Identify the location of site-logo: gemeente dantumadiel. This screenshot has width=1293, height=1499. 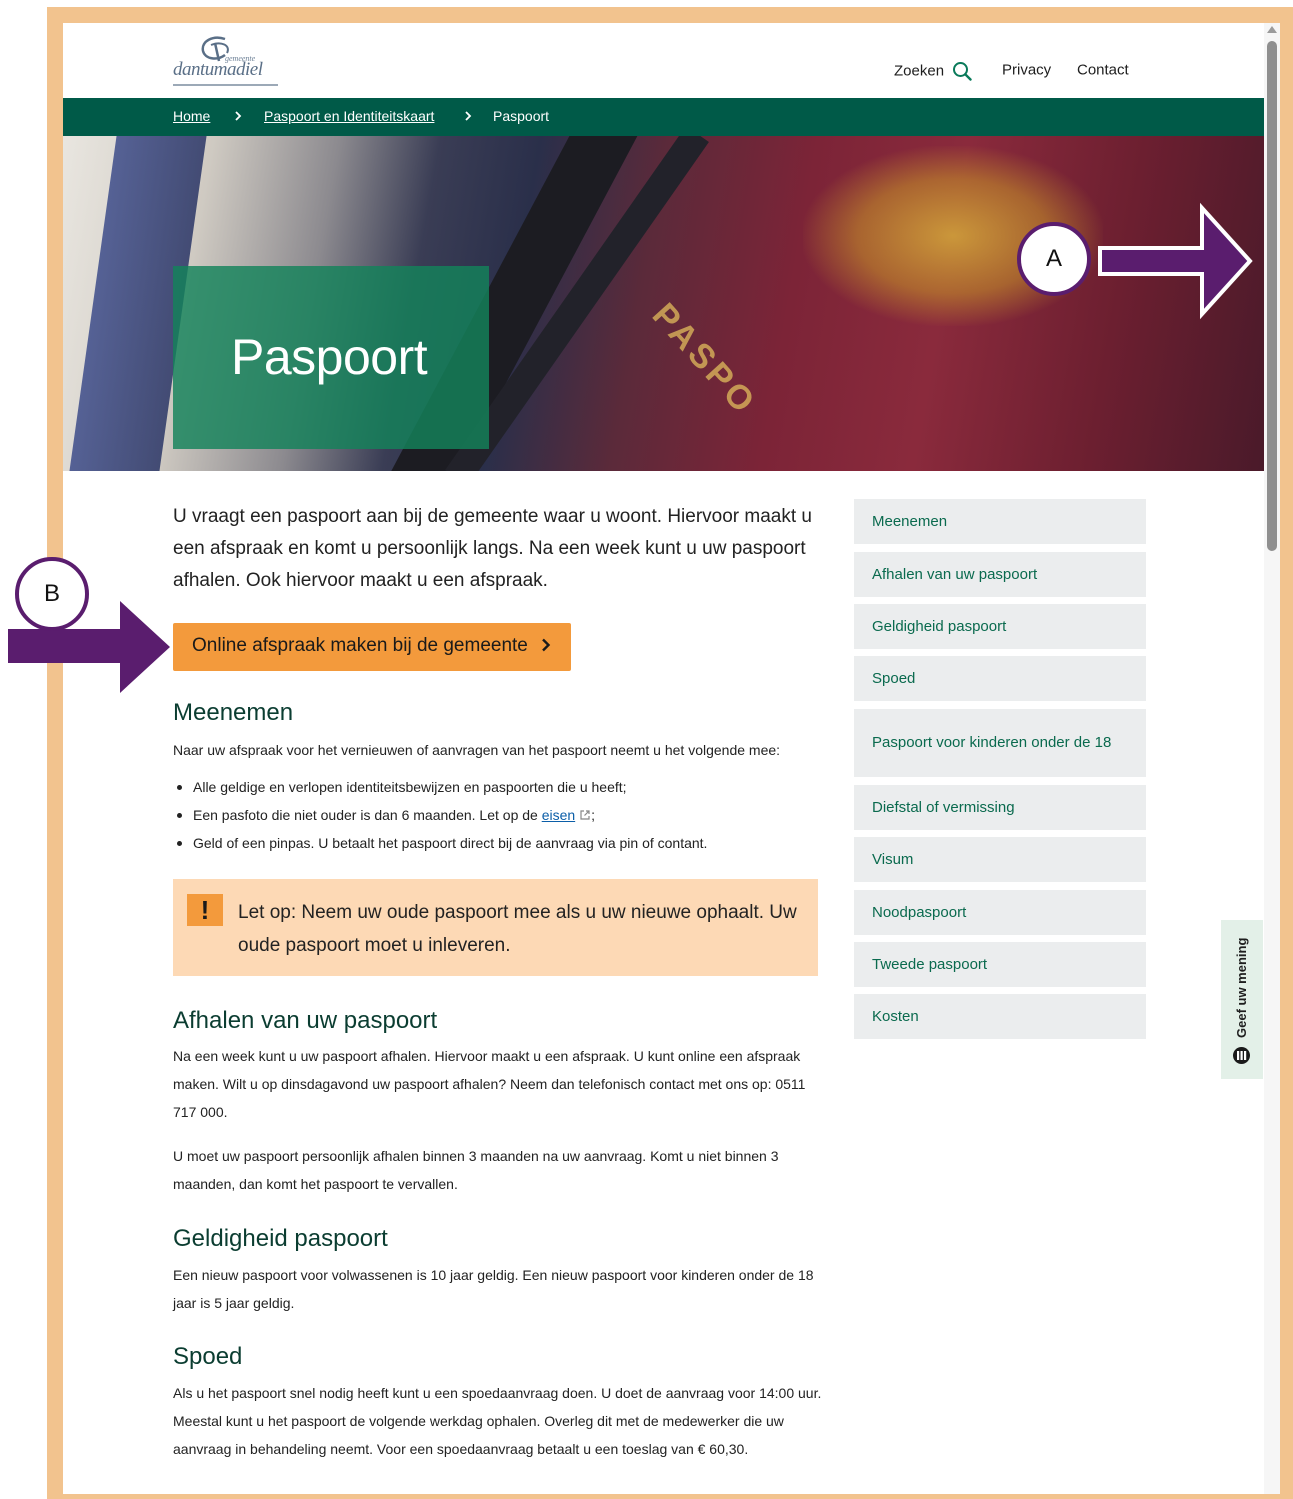
(230, 60).